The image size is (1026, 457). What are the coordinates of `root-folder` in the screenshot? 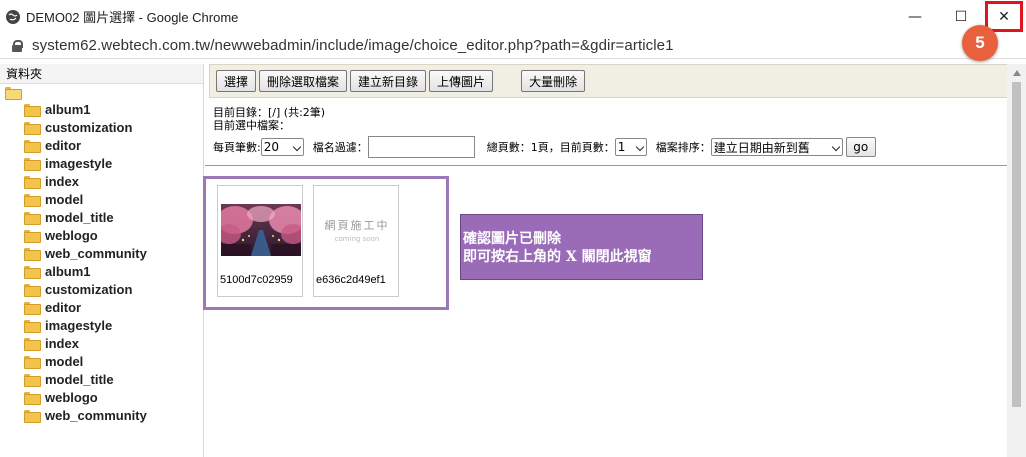 It's located at (101, 92).